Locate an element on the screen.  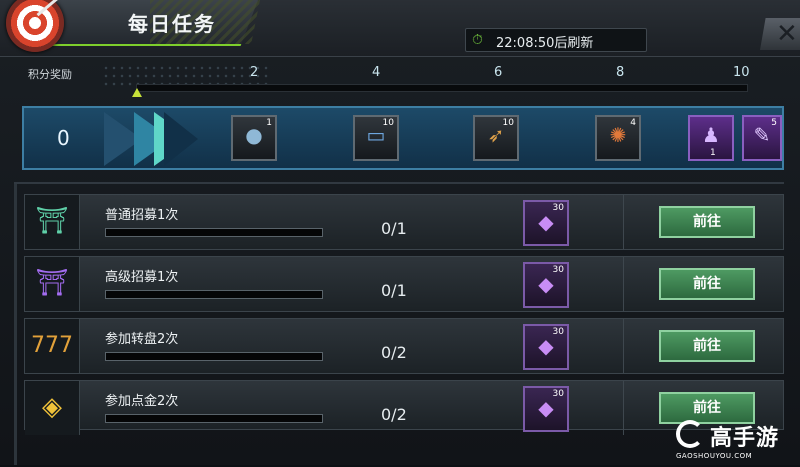
close-button: ✕ is located at coordinates (780, 34).